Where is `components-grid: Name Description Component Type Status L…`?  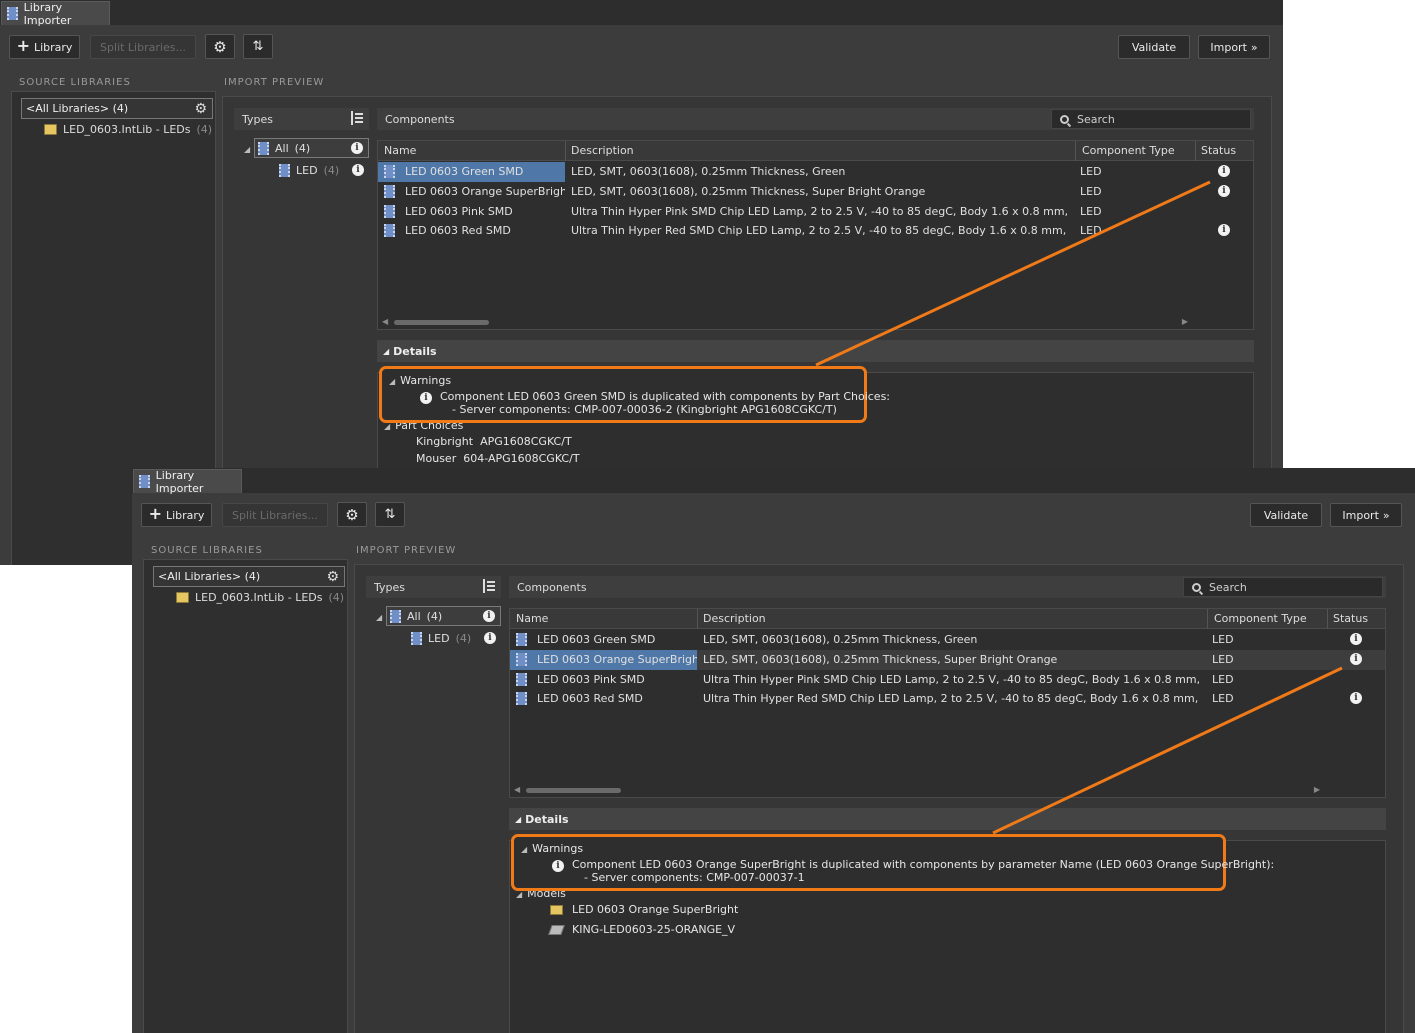
components-grid: Name Description Component Type Status L… is located at coordinates (947, 703).